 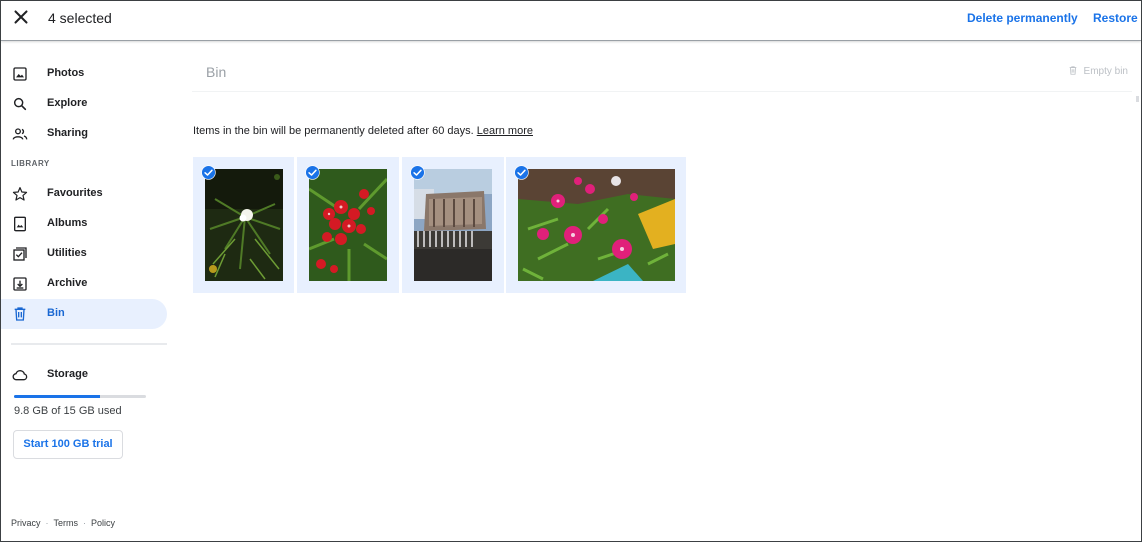 I want to click on empty-bin-label: Empty bin, so click(x=1105, y=71).